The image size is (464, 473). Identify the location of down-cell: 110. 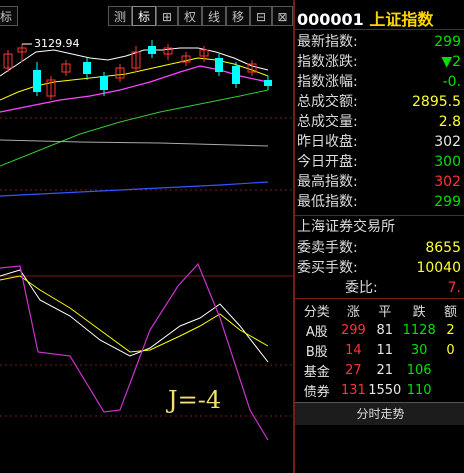
(419, 390).